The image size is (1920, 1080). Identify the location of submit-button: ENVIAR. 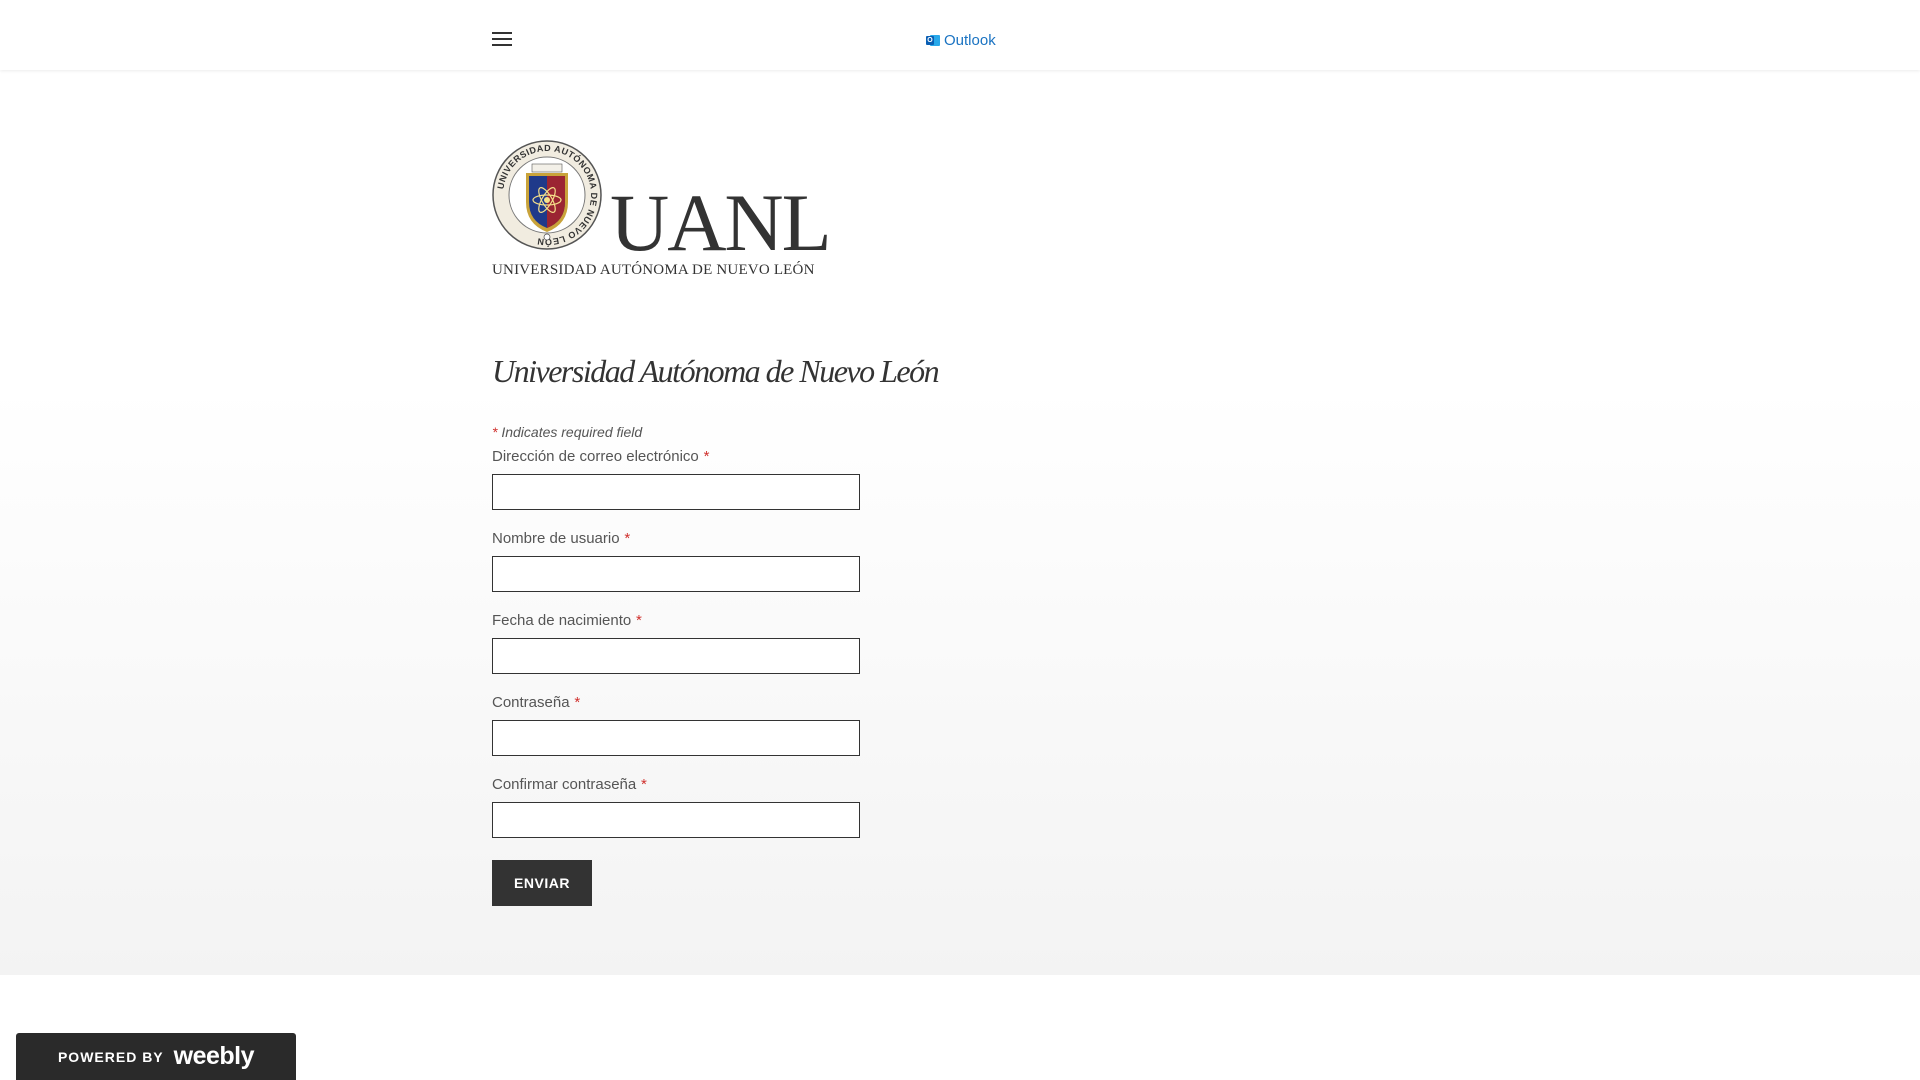
(542, 883).